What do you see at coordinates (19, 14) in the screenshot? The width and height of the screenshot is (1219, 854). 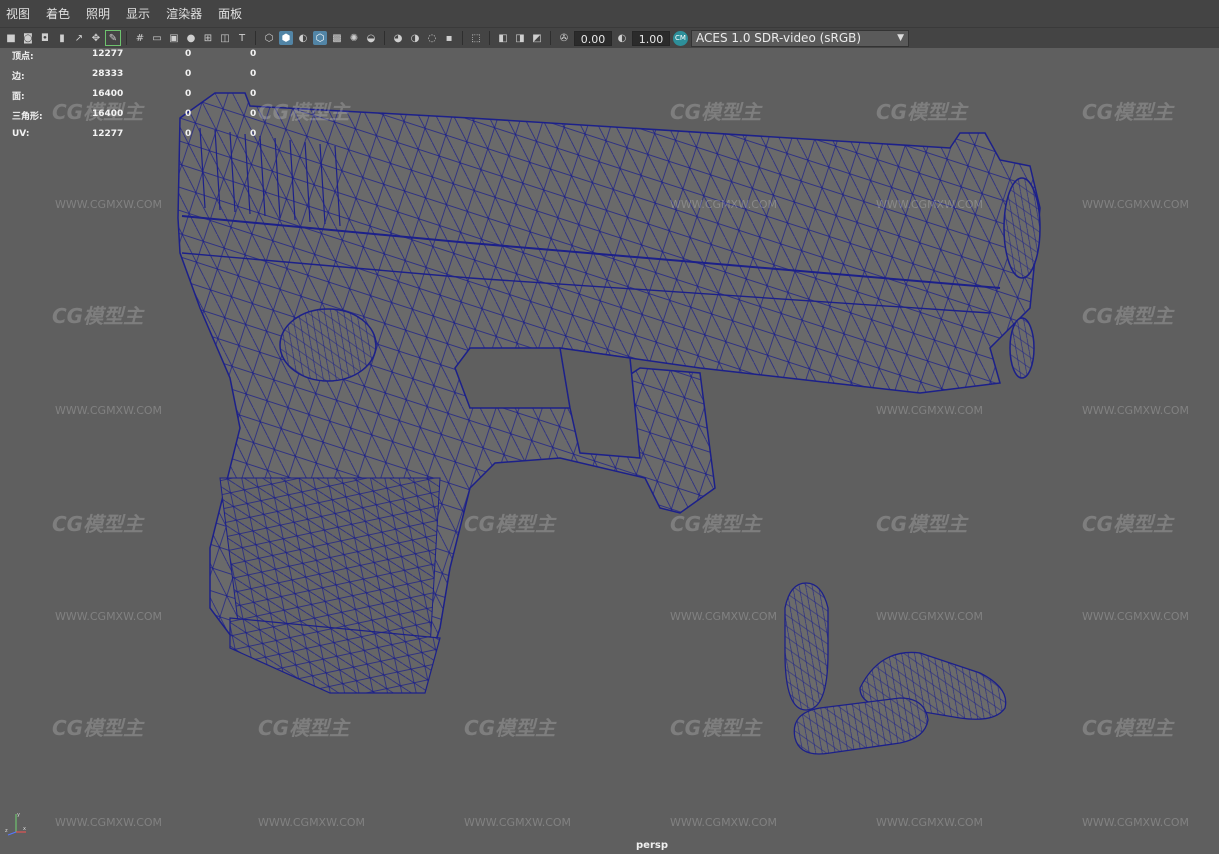 I see `menu-view: 视图` at bounding box center [19, 14].